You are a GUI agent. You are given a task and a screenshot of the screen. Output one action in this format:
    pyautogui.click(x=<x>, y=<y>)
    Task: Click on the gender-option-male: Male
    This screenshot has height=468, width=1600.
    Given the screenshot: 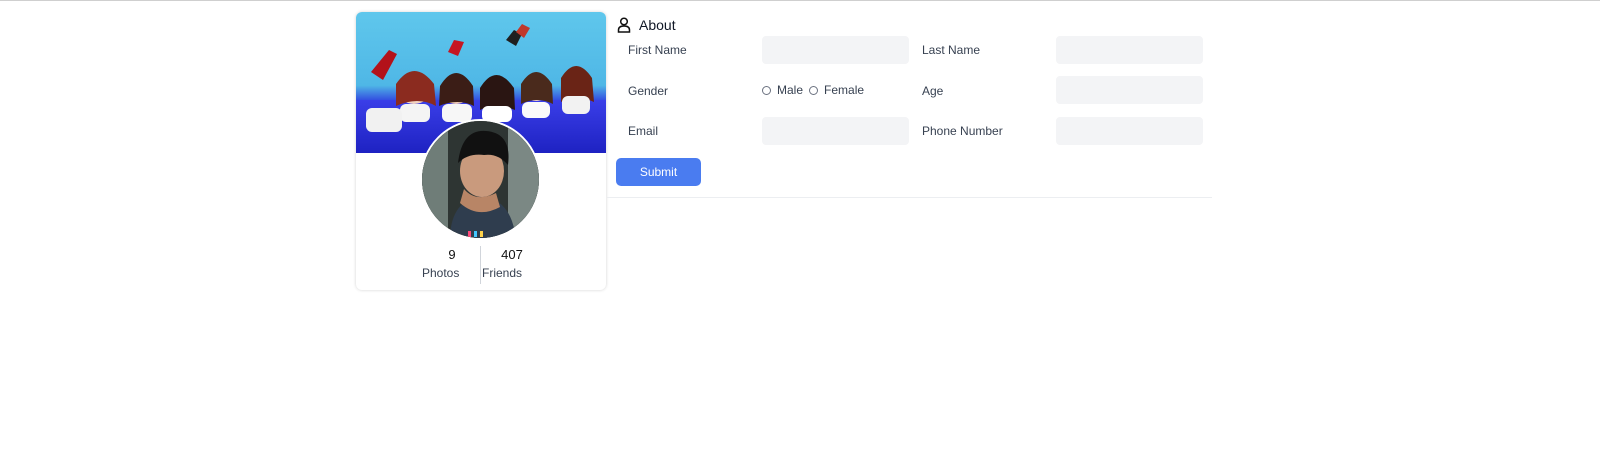 What is the action you would take?
    pyautogui.click(x=782, y=90)
    